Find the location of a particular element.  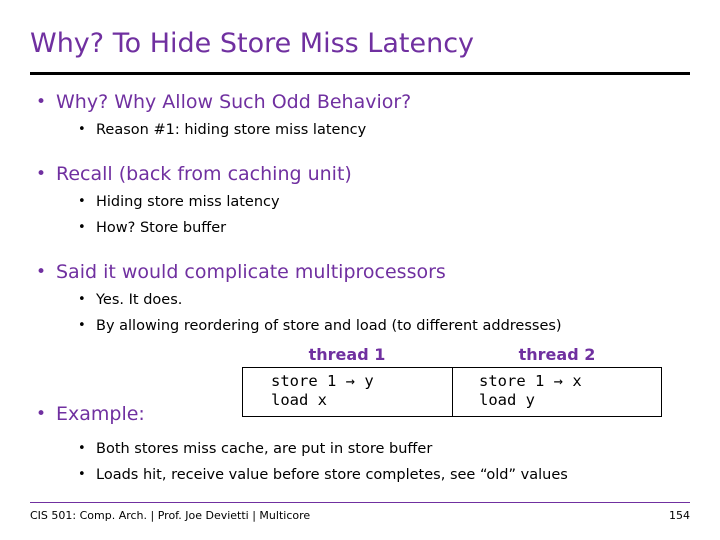

bullet-level2: • How? Store buffer is located at coordinates (364, 228).